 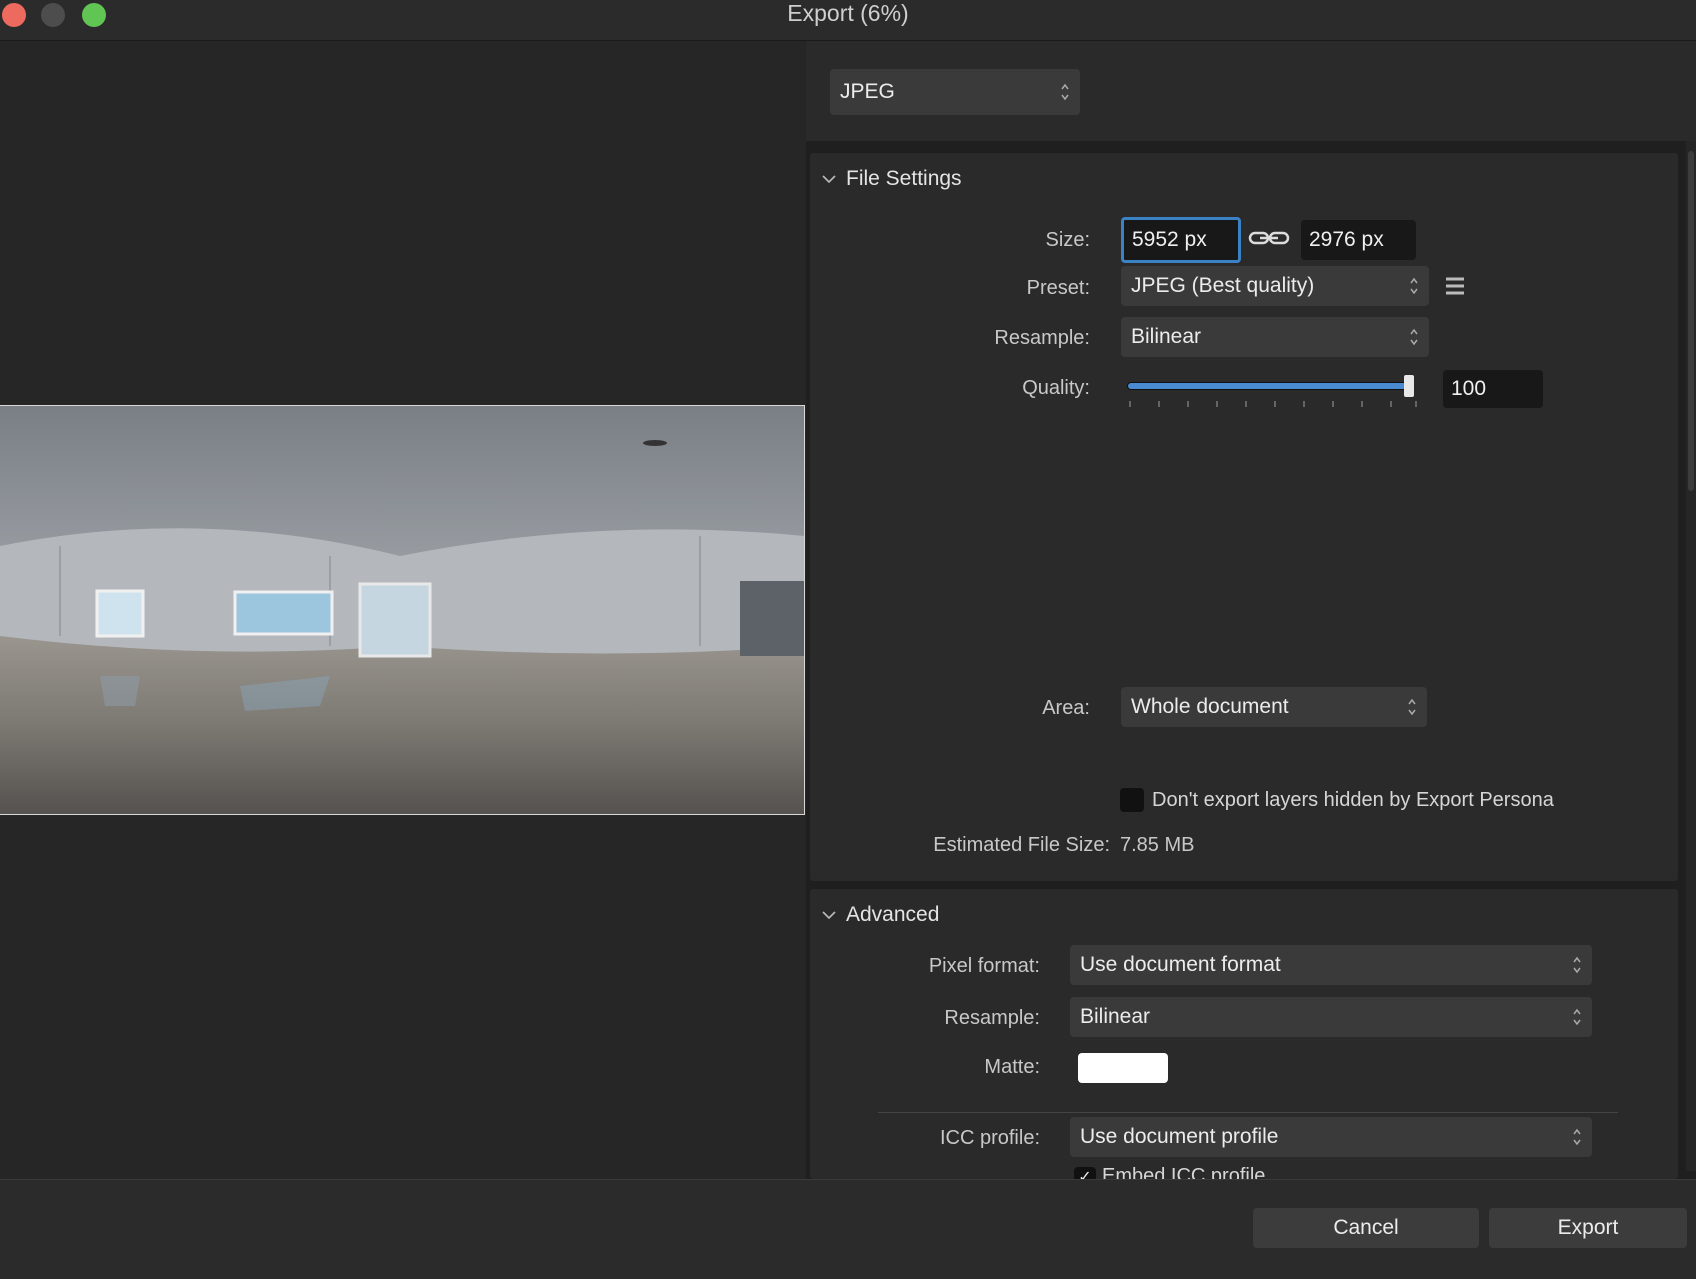 What do you see at coordinates (955, 92) in the screenshot?
I see `format-select: JPEG` at bounding box center [955, 92].